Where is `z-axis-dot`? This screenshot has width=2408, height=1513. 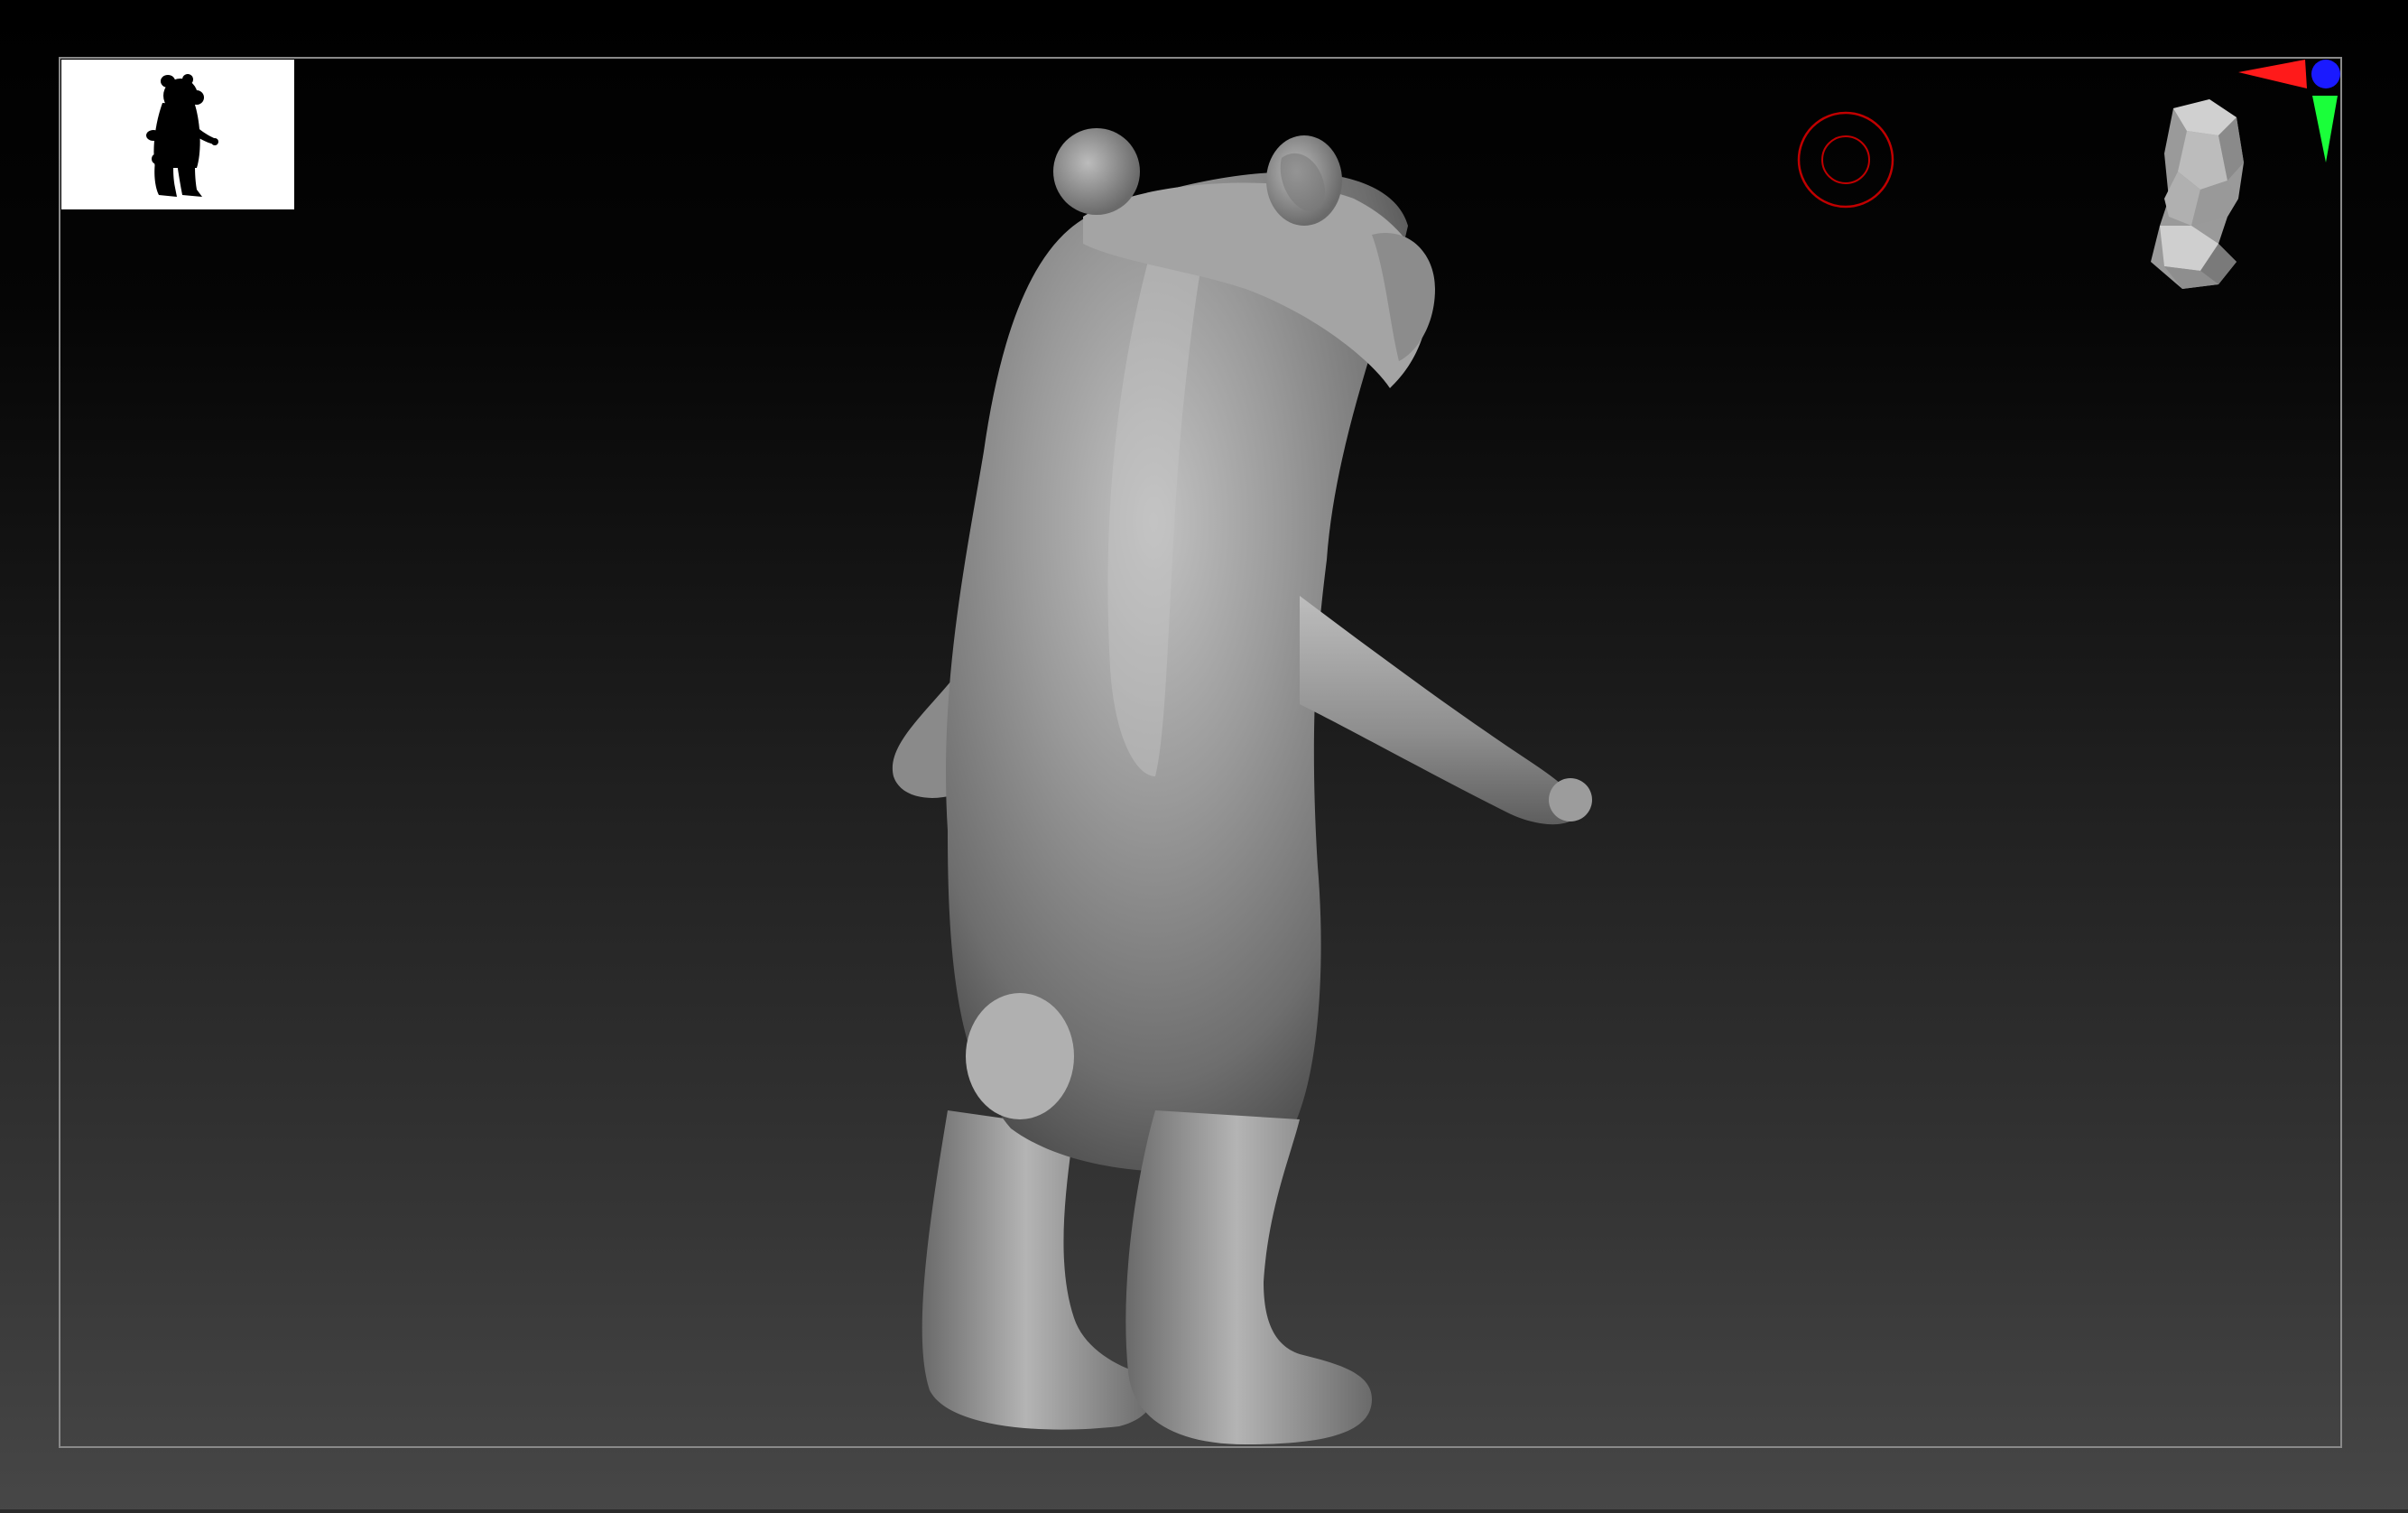
z-axis-dot is located at coordinates (2325, 74).